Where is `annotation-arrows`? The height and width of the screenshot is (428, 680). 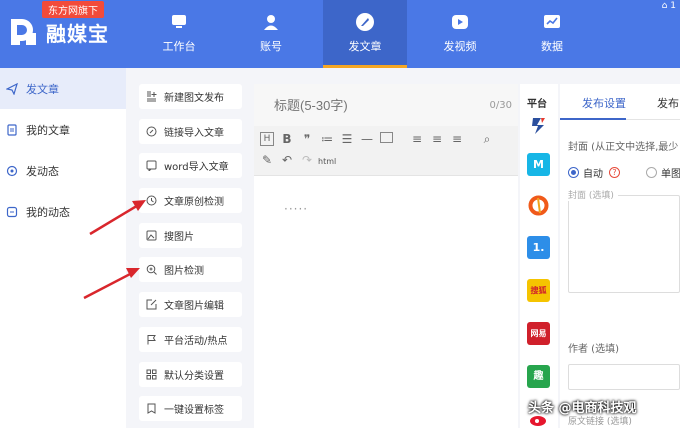 annotation-arrows is located at coordinates (114, 250).